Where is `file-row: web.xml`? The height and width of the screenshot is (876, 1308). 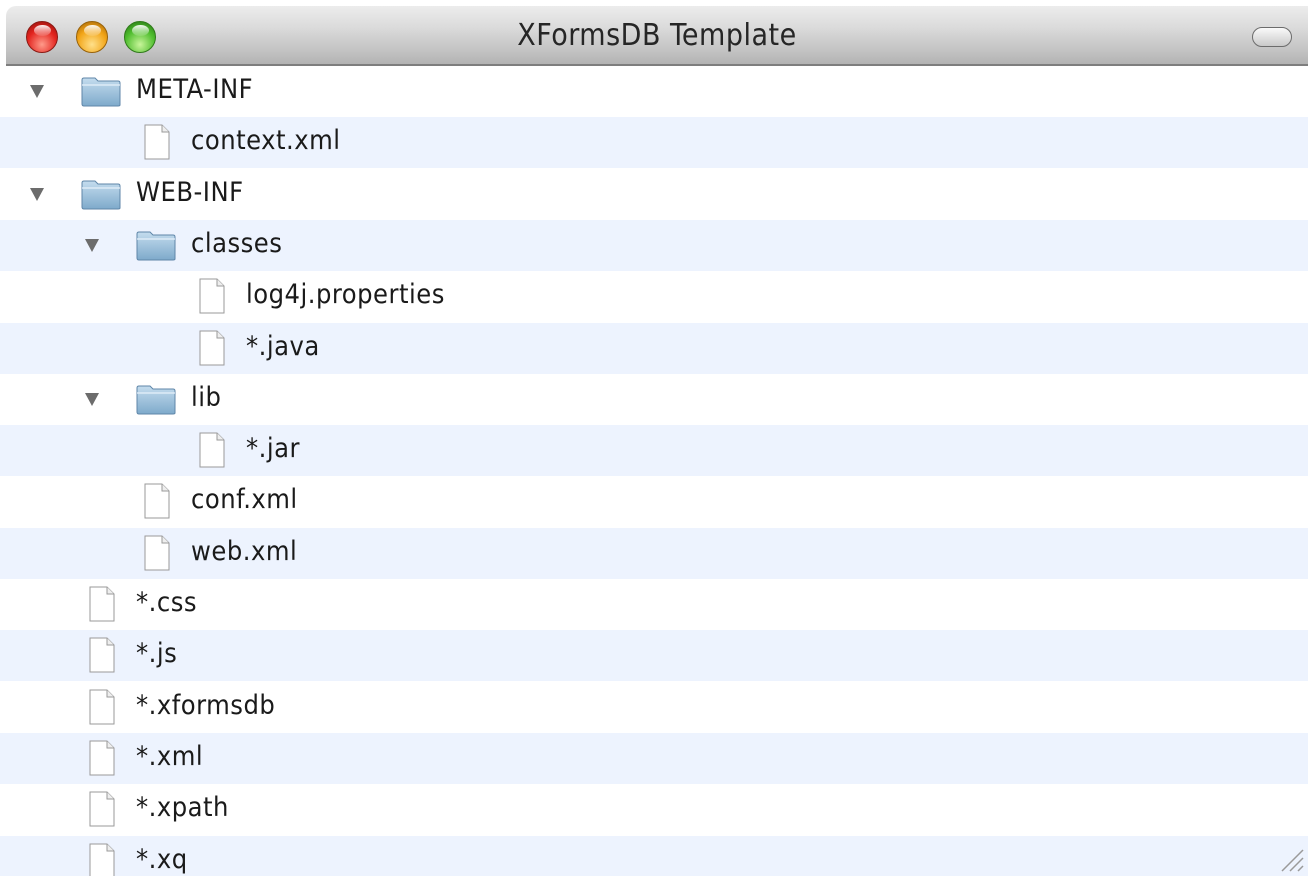 file-row: web.xml is located at coordinates (654, 553).